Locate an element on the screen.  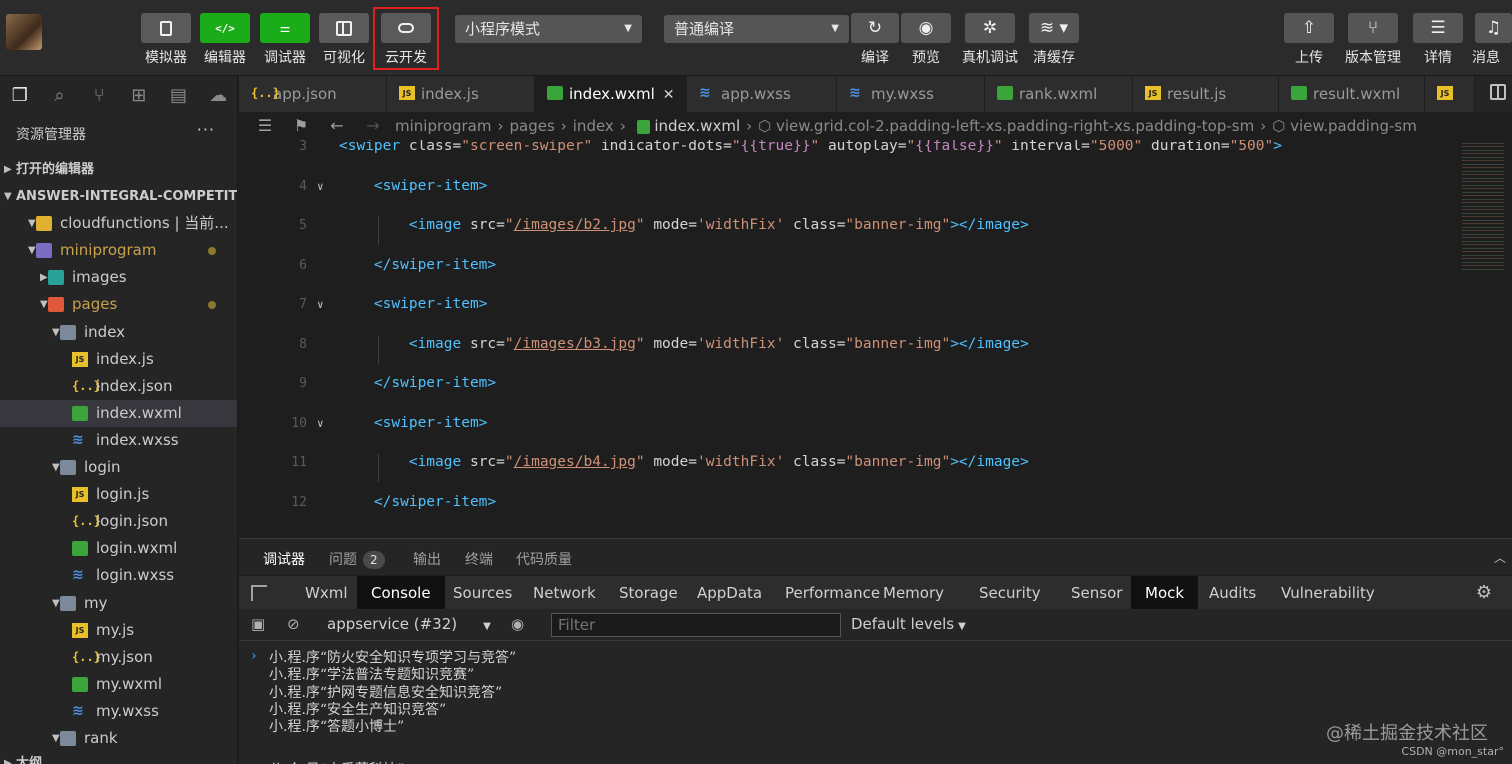
tree-file: index.wxml is located at coordinates (118, 413).